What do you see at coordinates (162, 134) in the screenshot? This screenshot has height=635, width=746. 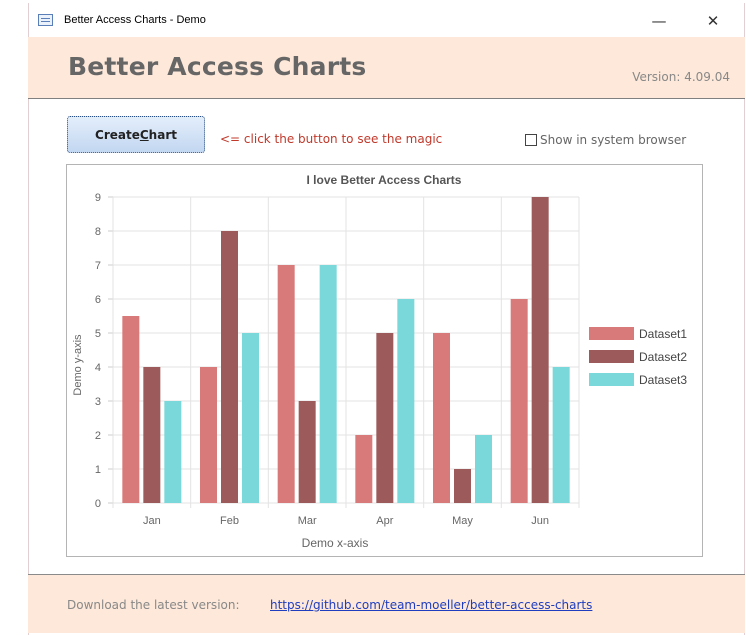 I see `create-chart-label-suffix: hart` at bounding box center [162, 134].